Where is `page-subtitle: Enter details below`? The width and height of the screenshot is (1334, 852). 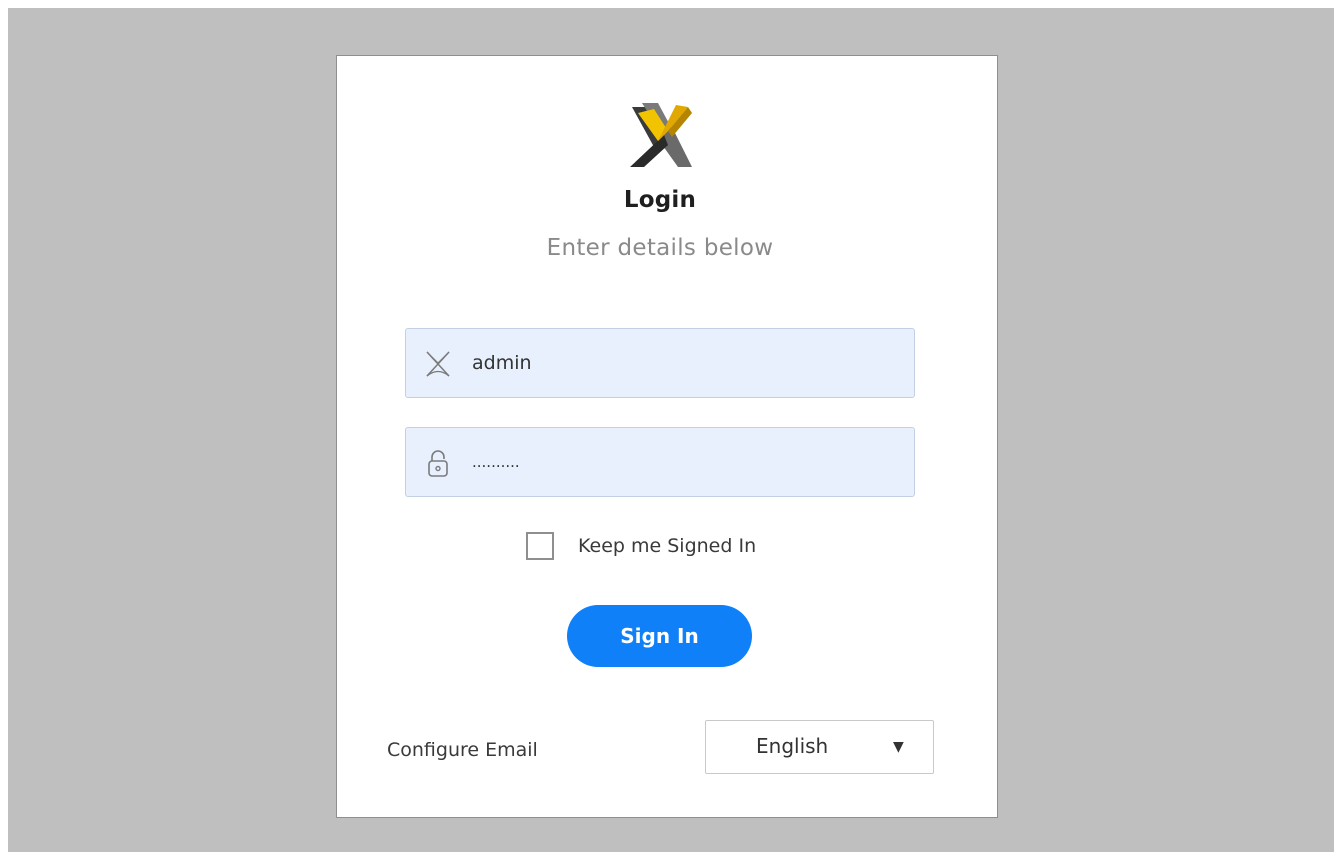 page-subtitle: Enter details below is located at coordinates (660, 248).